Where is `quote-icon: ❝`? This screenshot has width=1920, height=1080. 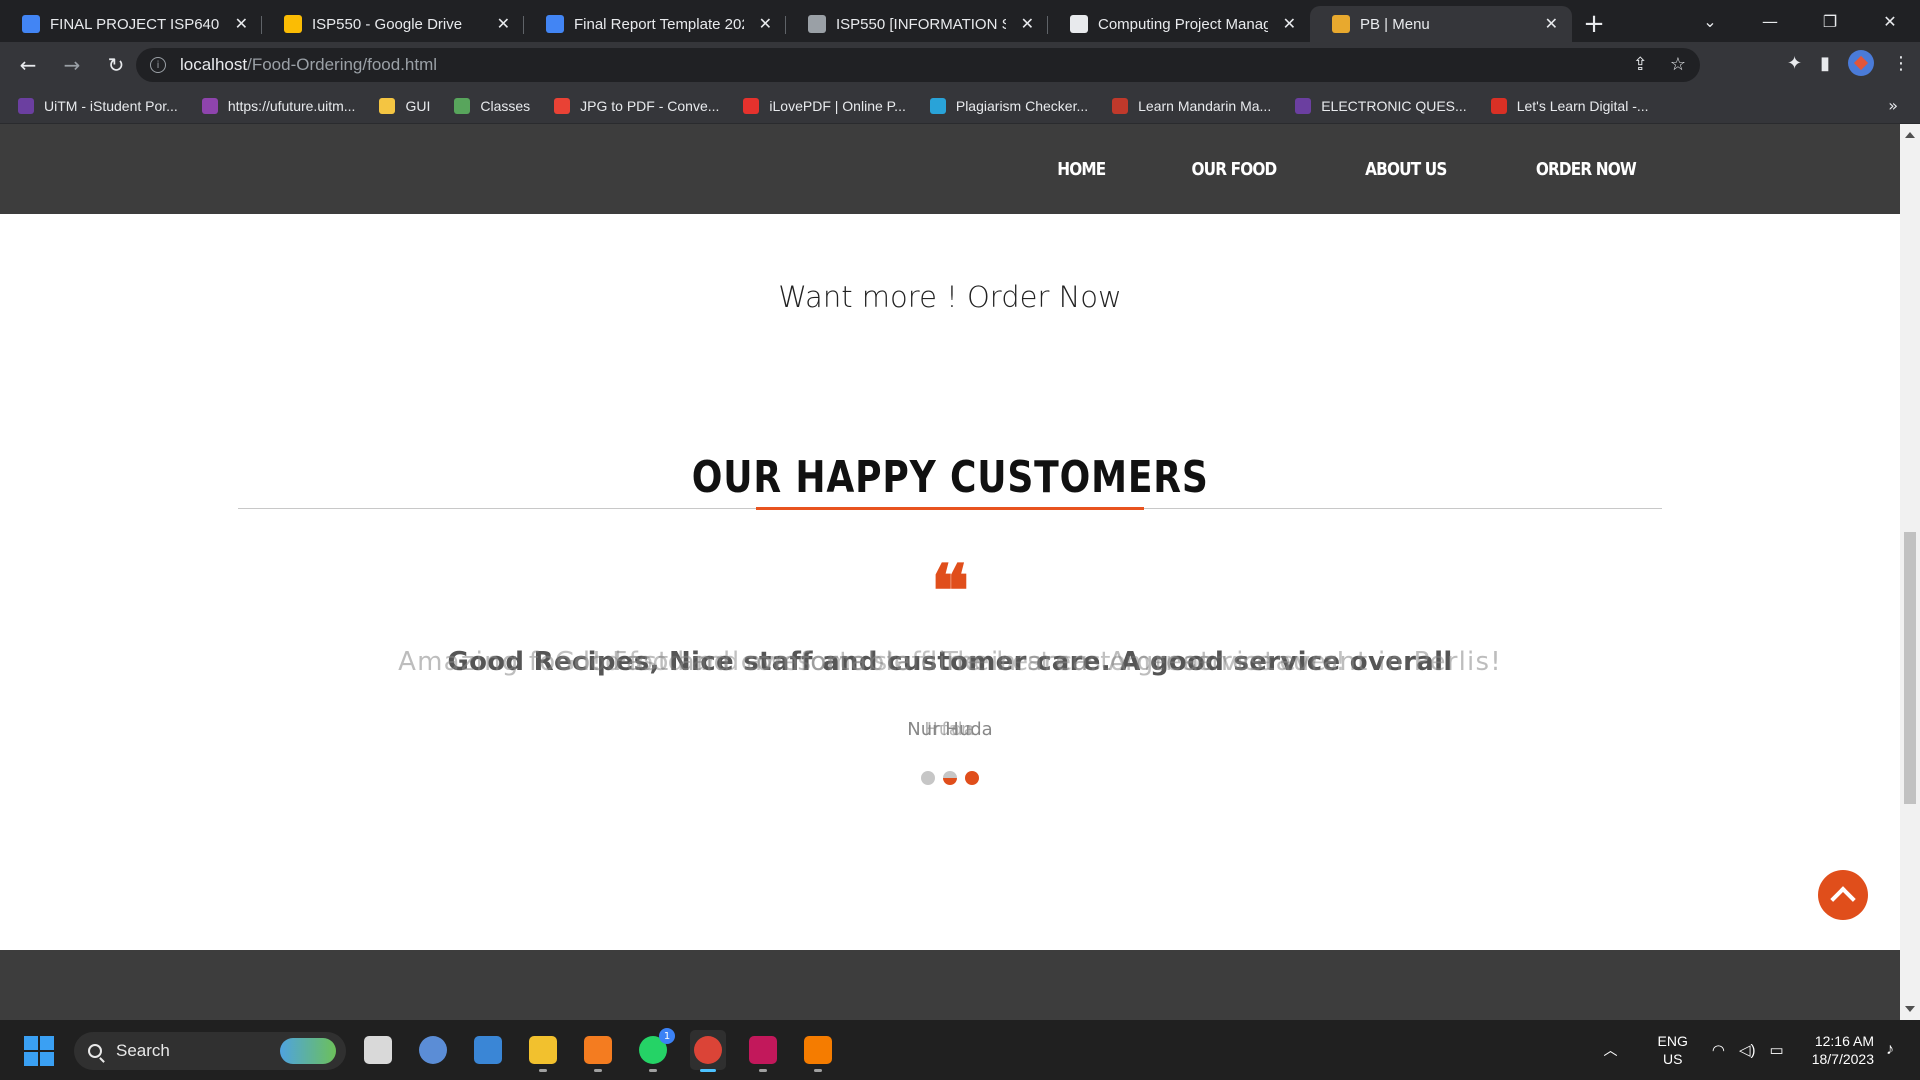
quote-icon: ❝ is located at coordinates (950, 590).